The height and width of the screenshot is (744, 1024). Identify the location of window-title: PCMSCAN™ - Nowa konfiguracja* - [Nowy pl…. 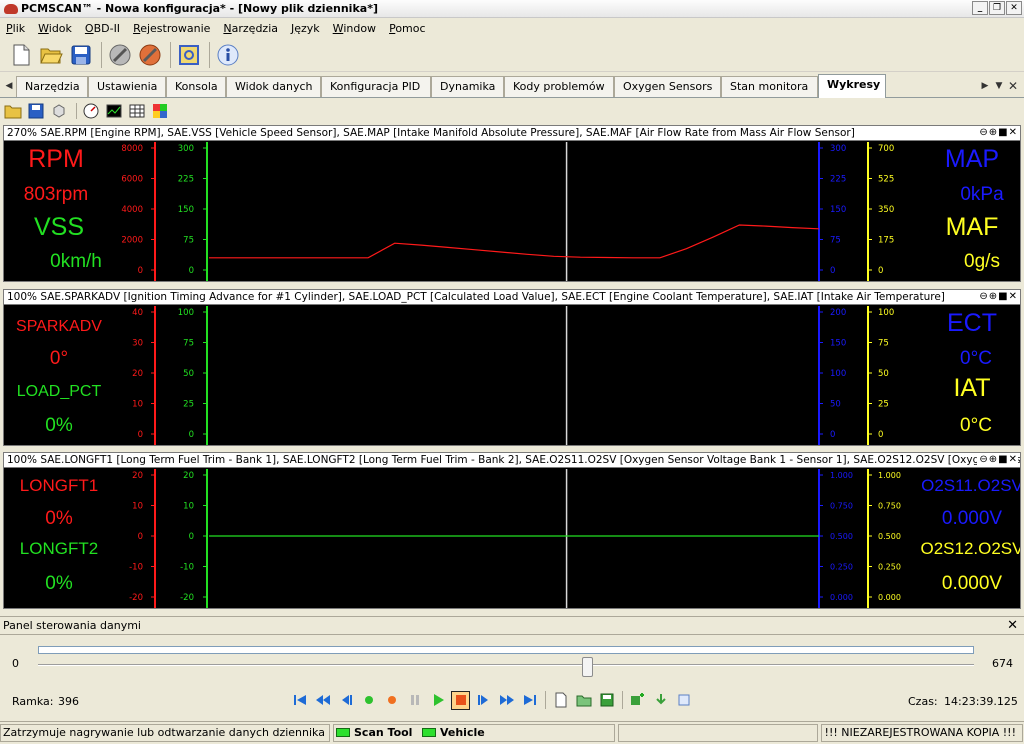
(199, 8).